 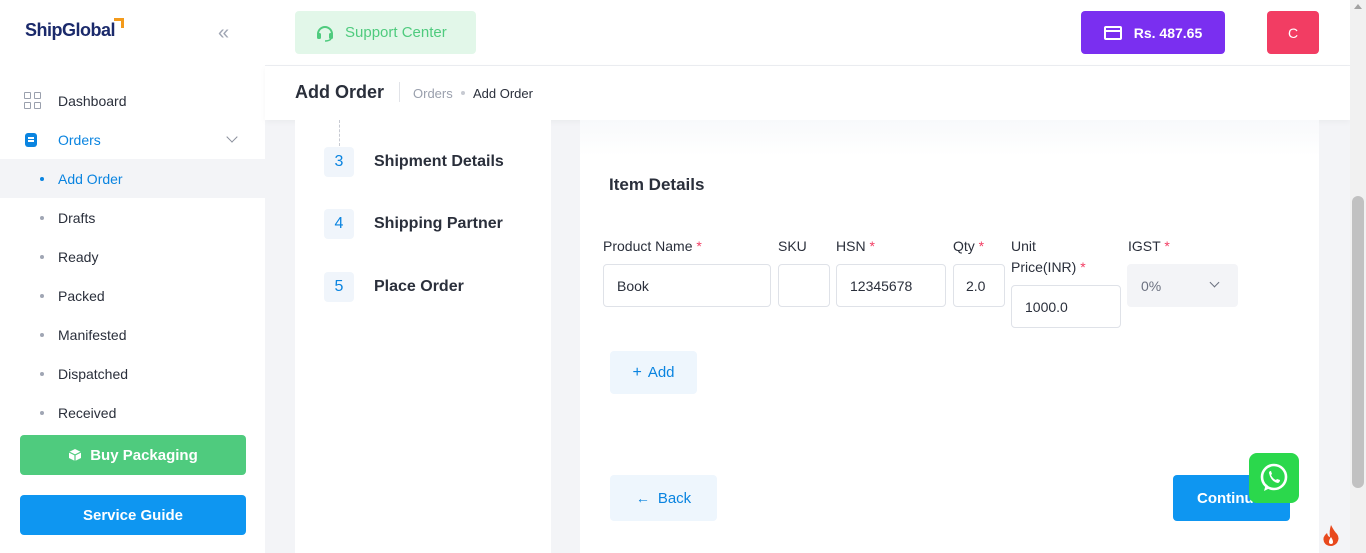 What do you see at coordinates (93, 373) in the screenshot?
I see `sidebar-subitem-label: Dispatched` at bounding box center [93, 373].